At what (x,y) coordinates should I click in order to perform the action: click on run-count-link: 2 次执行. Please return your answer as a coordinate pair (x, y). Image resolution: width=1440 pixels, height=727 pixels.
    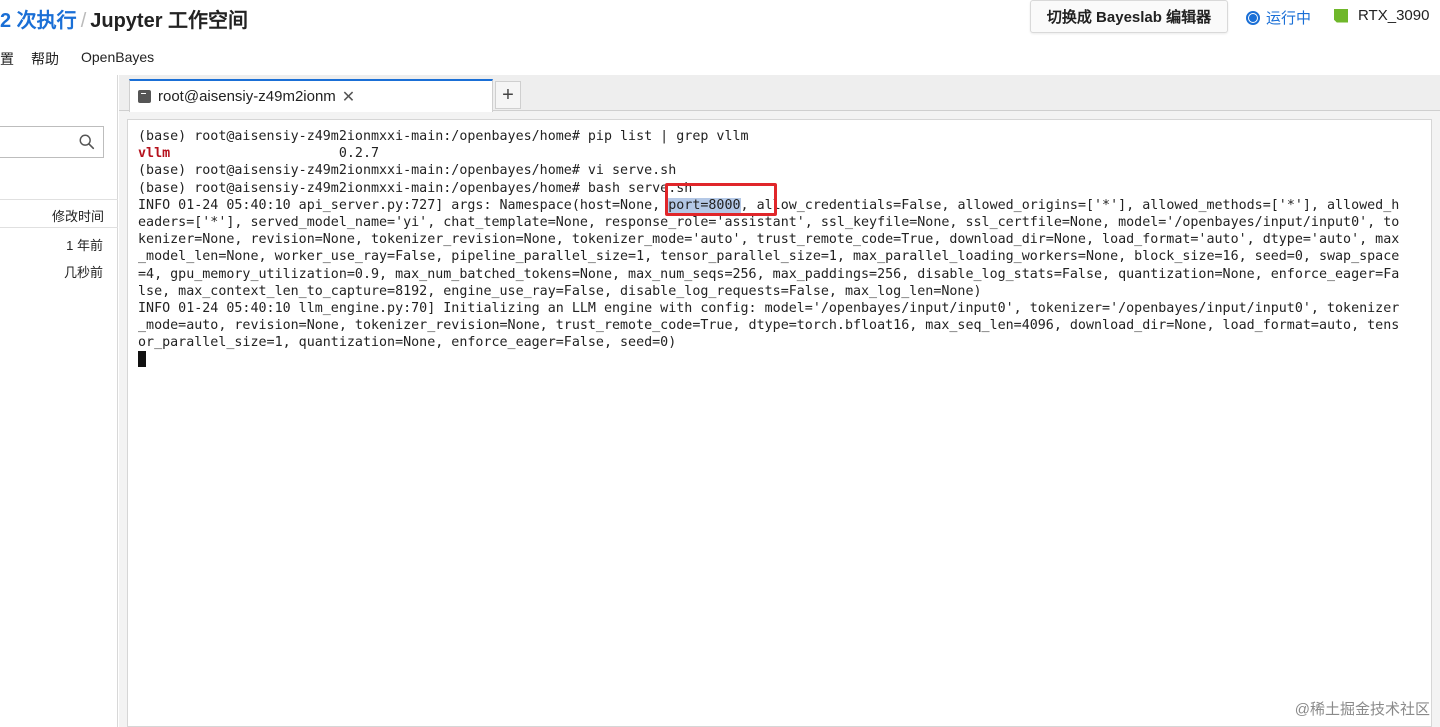
    Looking at the image, I should click on (38, 21).